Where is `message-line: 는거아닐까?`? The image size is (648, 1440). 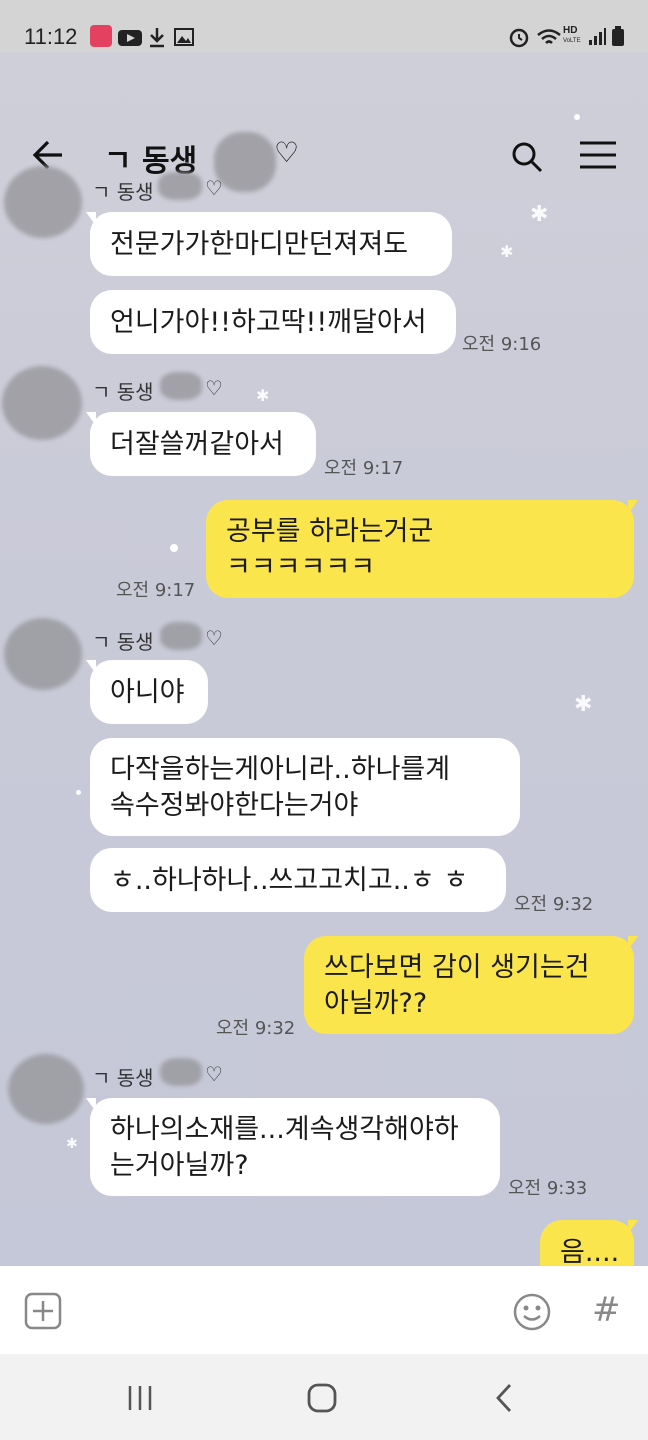 message-line: 는거아닐까? is located at coordinates (179, 1165).